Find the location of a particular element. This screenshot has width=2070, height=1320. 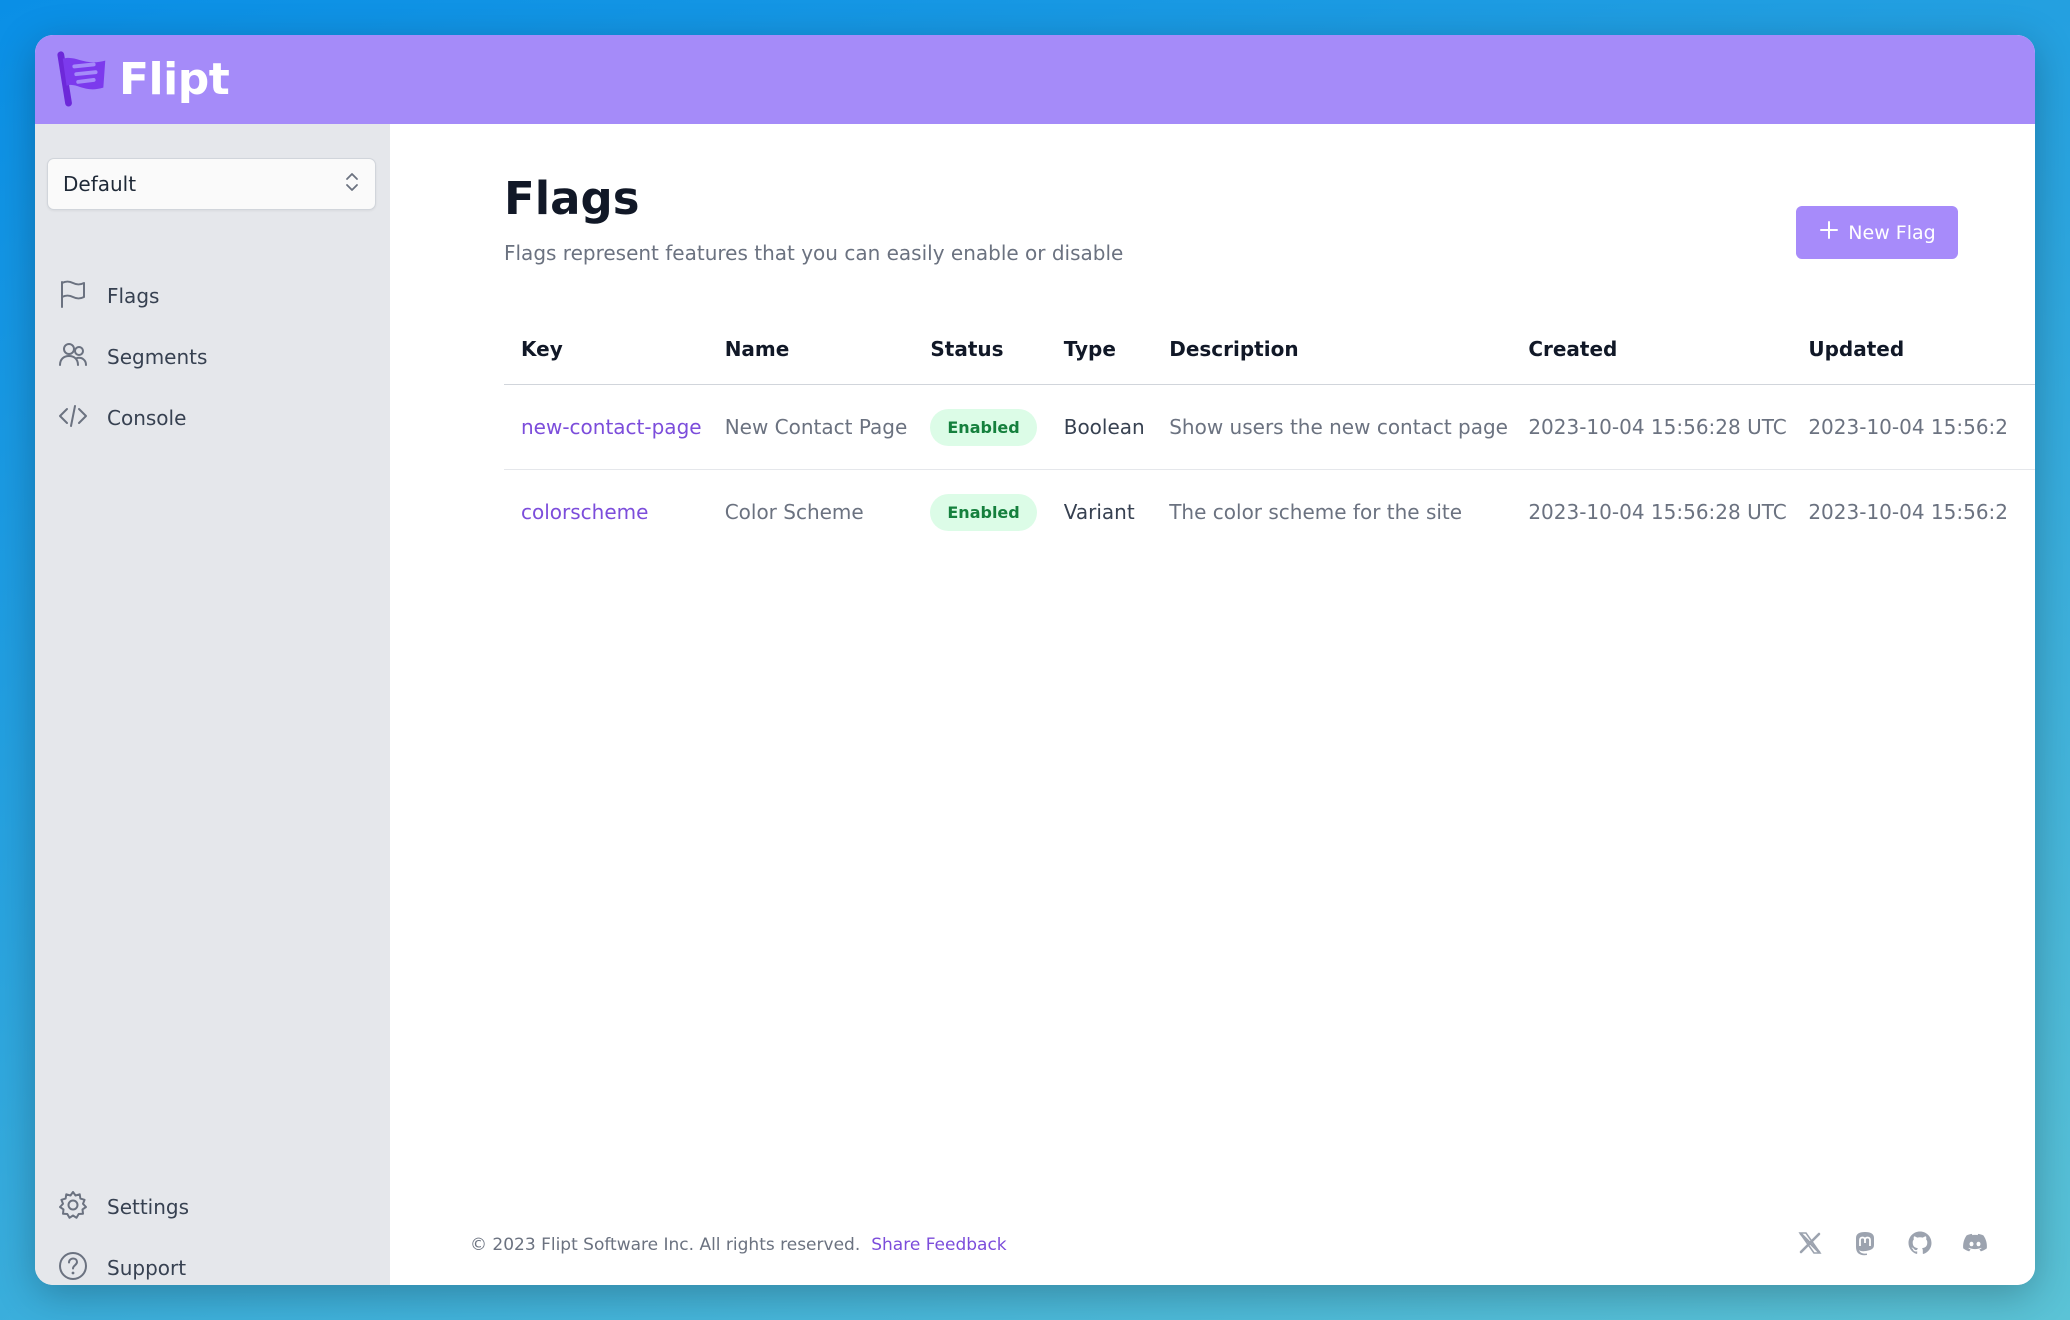

flag-name-cell: Color Scheme is located at coordinates (794, 512).